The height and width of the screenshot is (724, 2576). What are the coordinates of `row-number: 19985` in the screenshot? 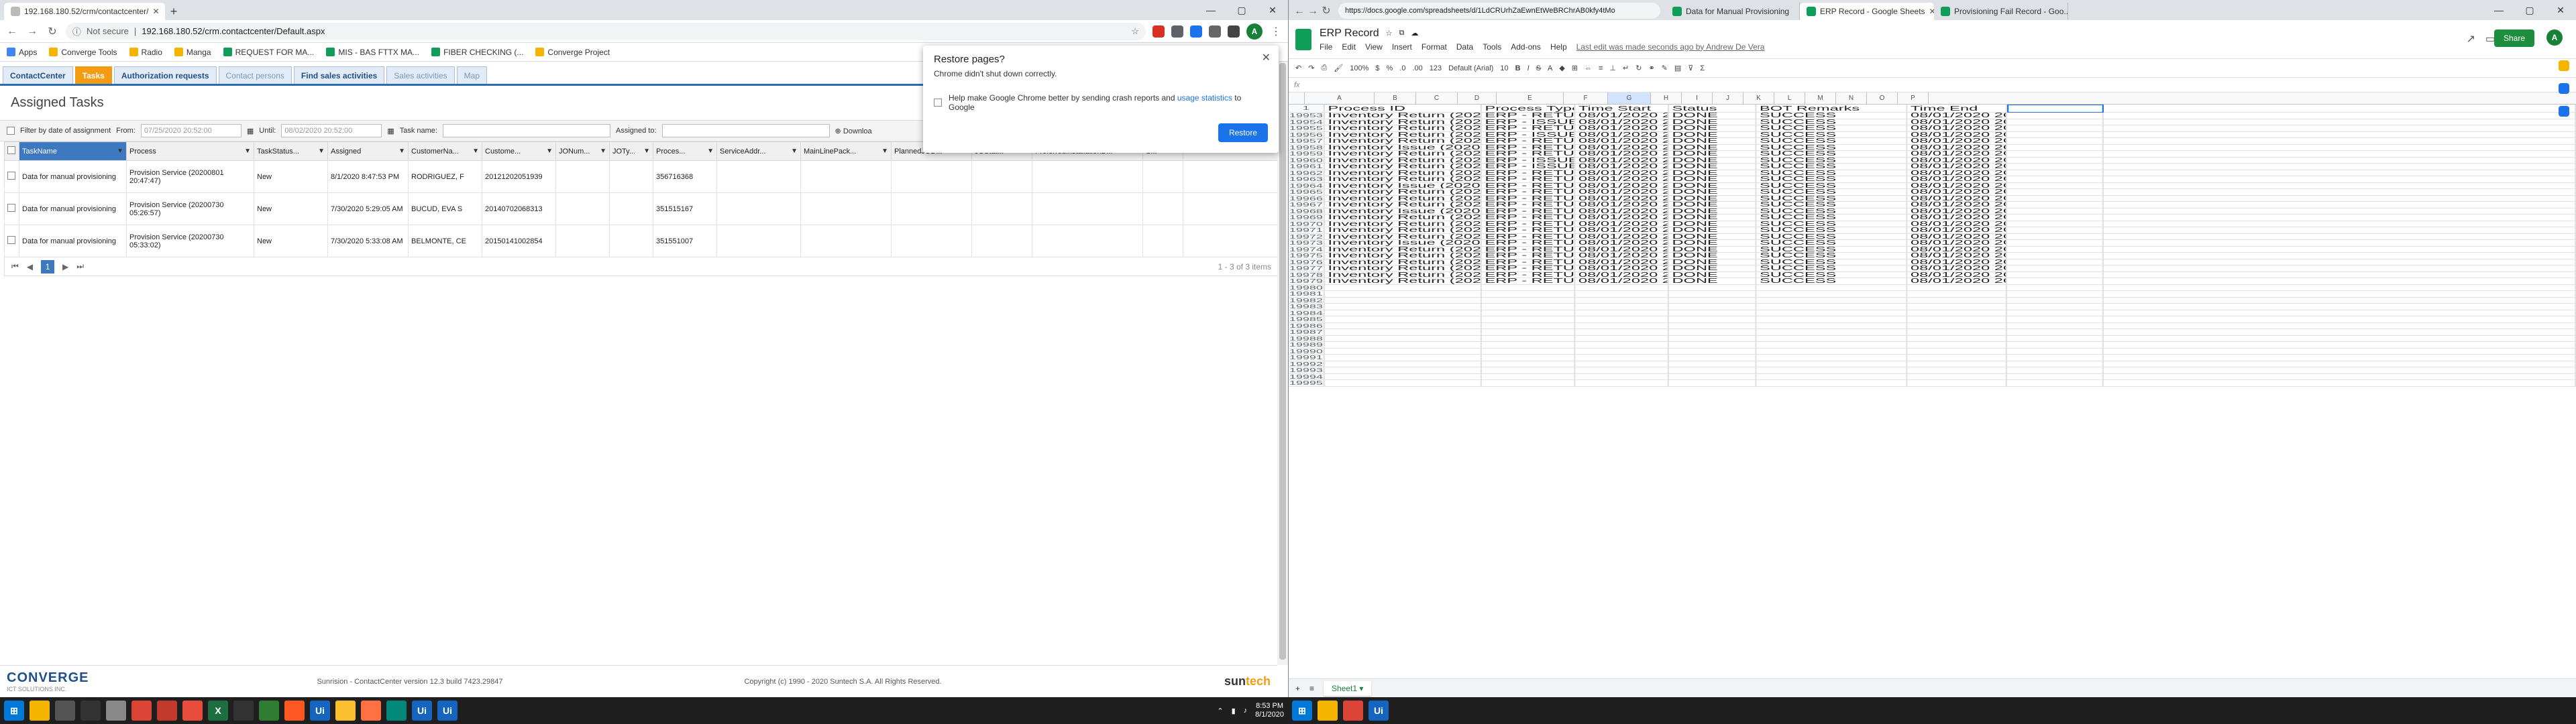 It's located at (1307, 319).